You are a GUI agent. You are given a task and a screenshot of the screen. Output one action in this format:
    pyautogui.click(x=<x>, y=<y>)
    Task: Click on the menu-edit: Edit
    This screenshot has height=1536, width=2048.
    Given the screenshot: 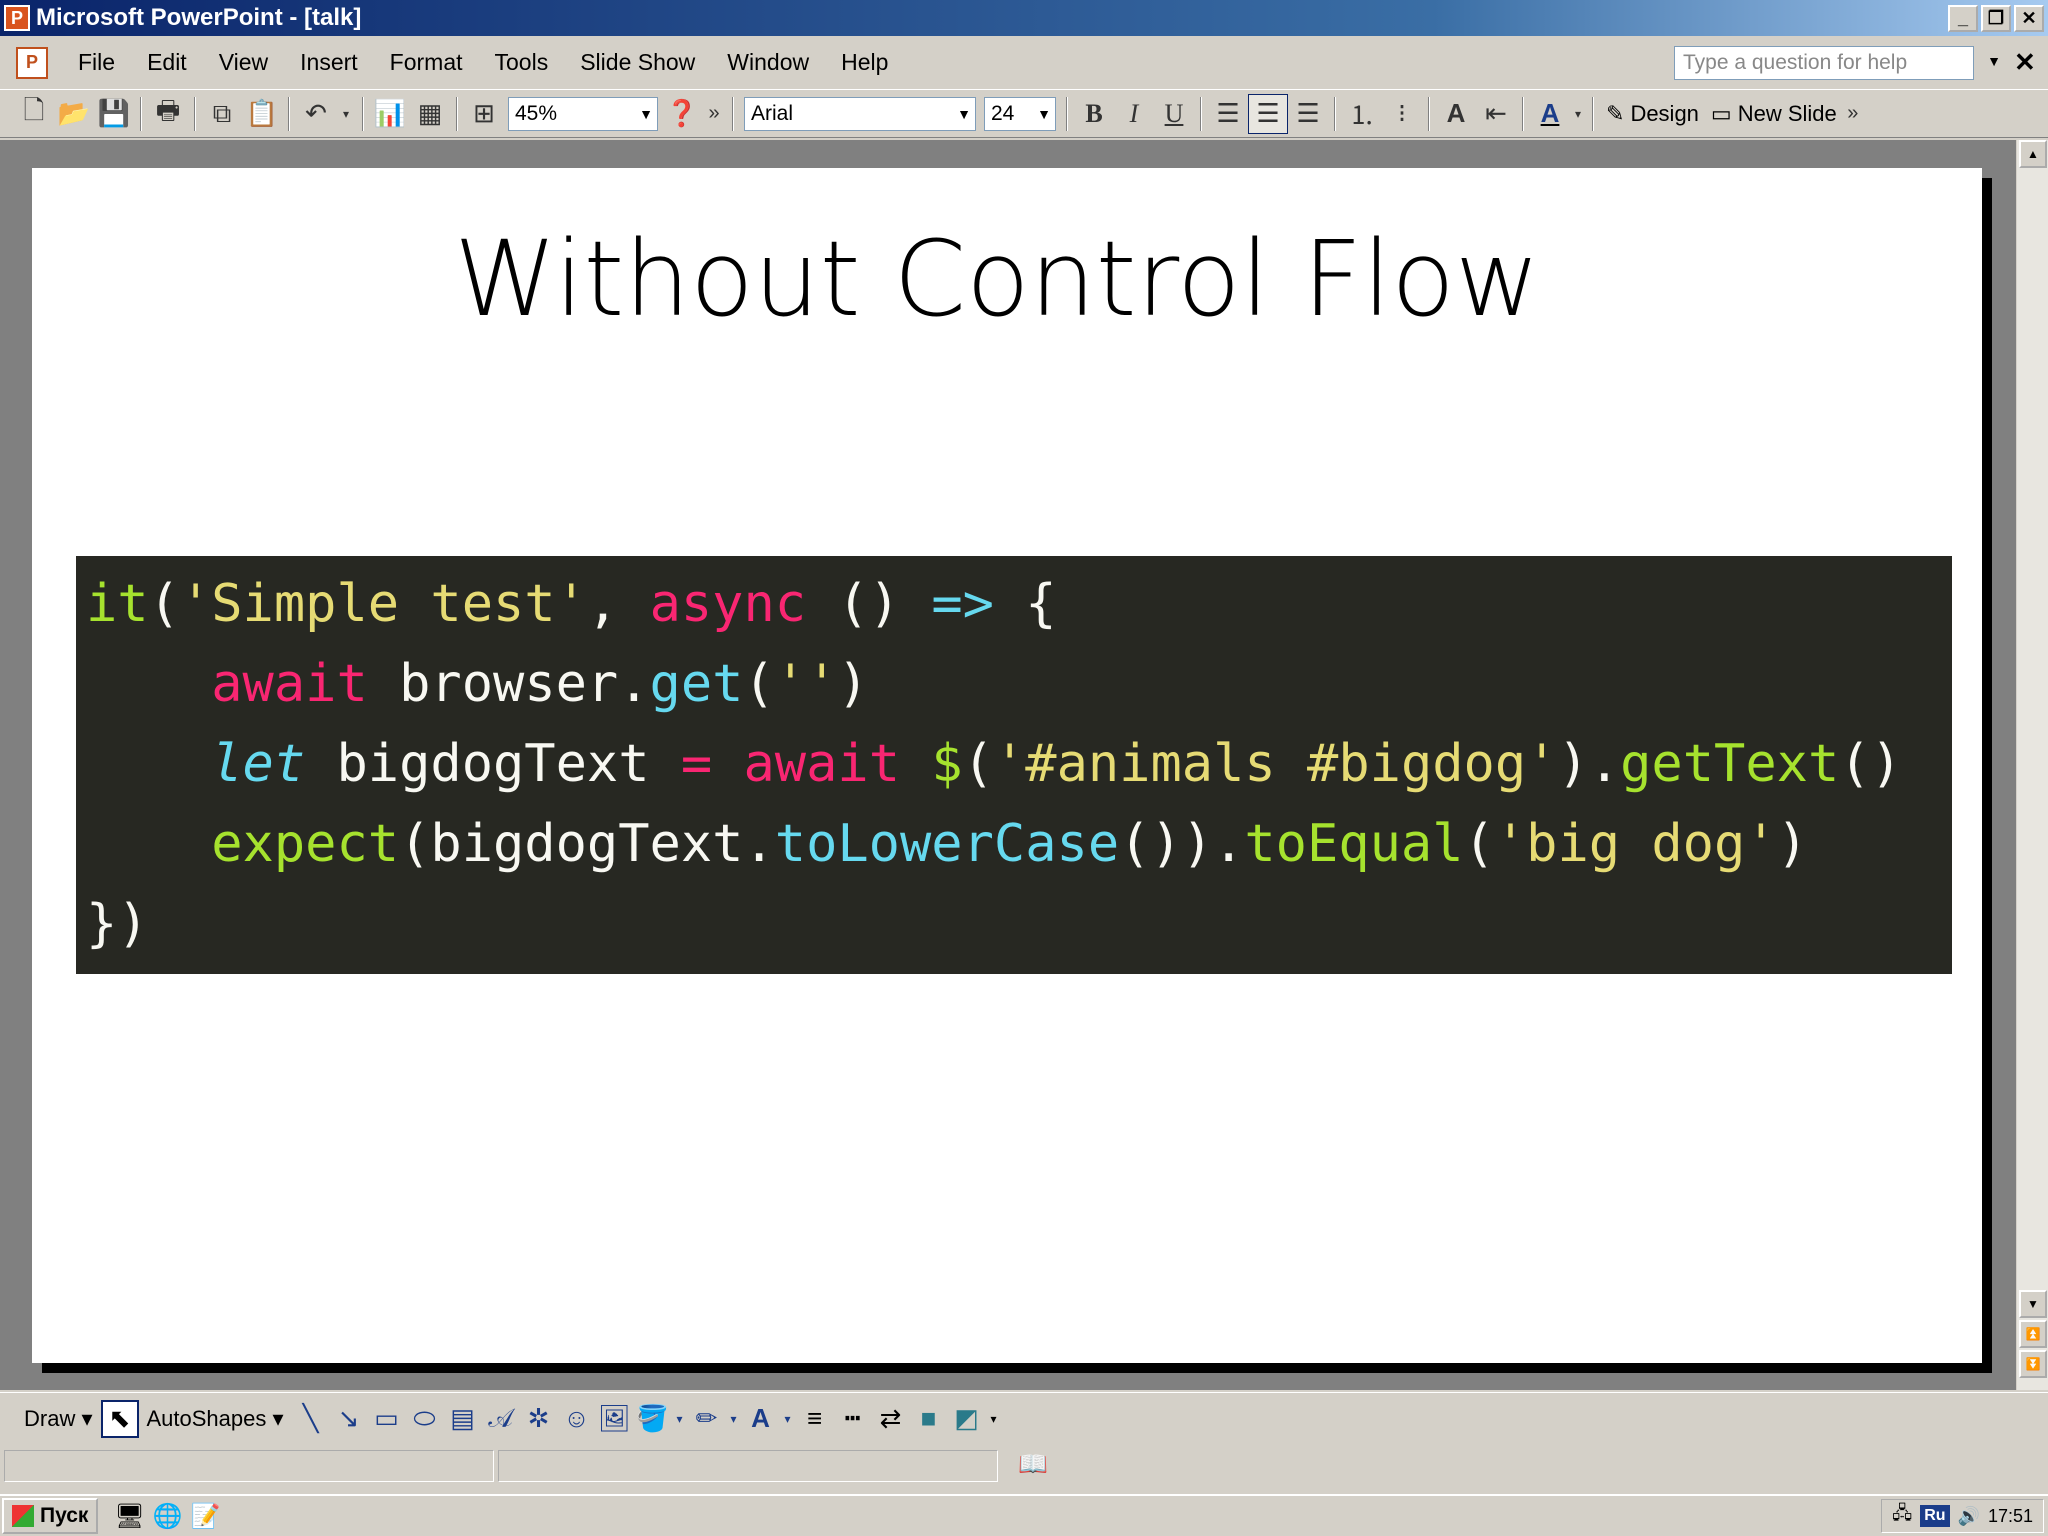 What is the action you would take?
    pyautogui.click(x=167, y=62)
    